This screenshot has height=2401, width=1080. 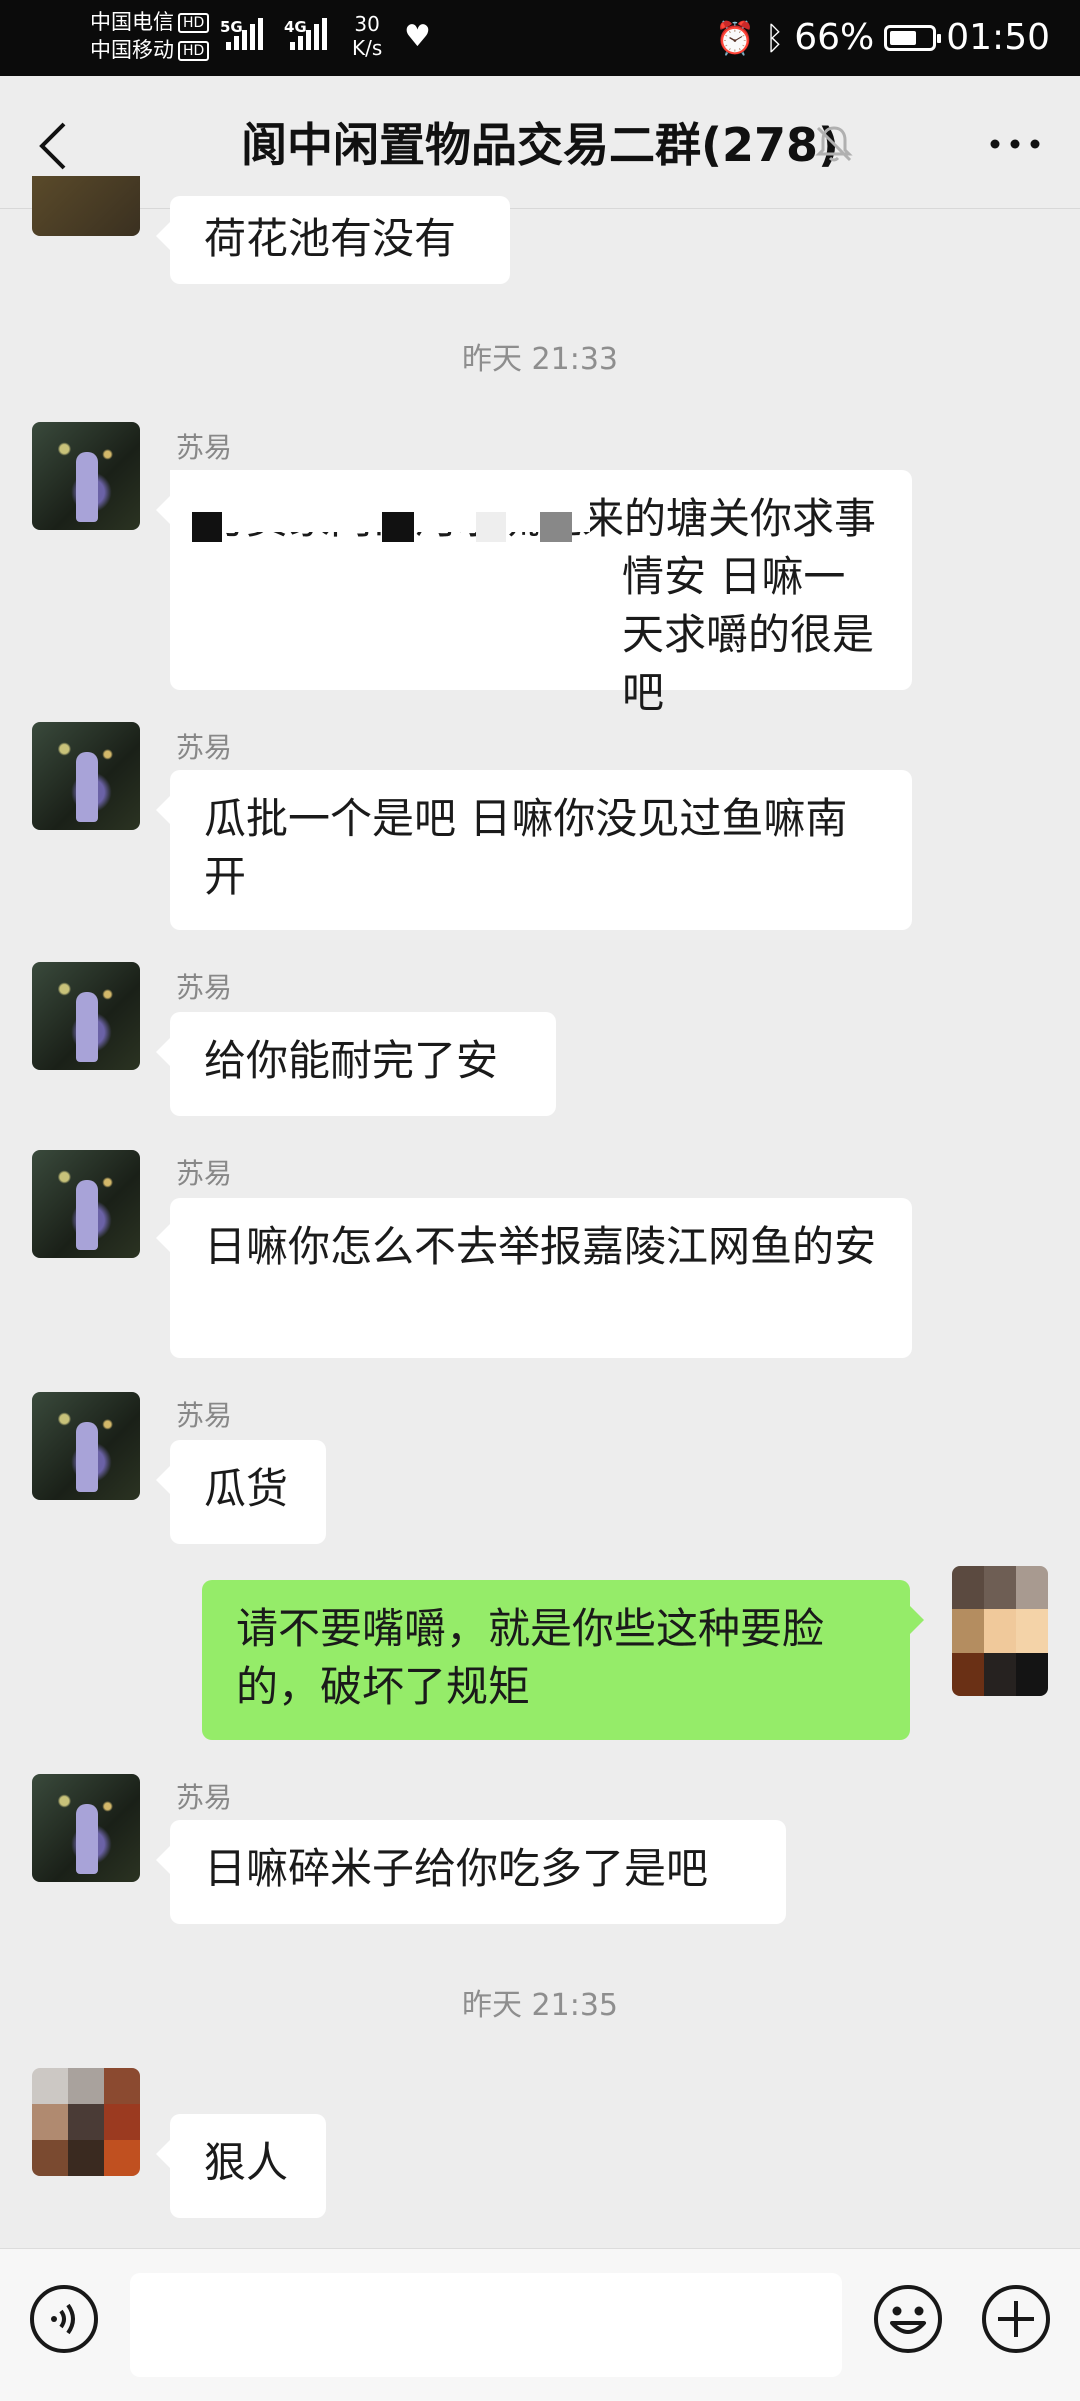 What do you see at coordinates (1016, 2319) in the screenshot?
I see `plus-icon` at bounding box center [1016, 2319].